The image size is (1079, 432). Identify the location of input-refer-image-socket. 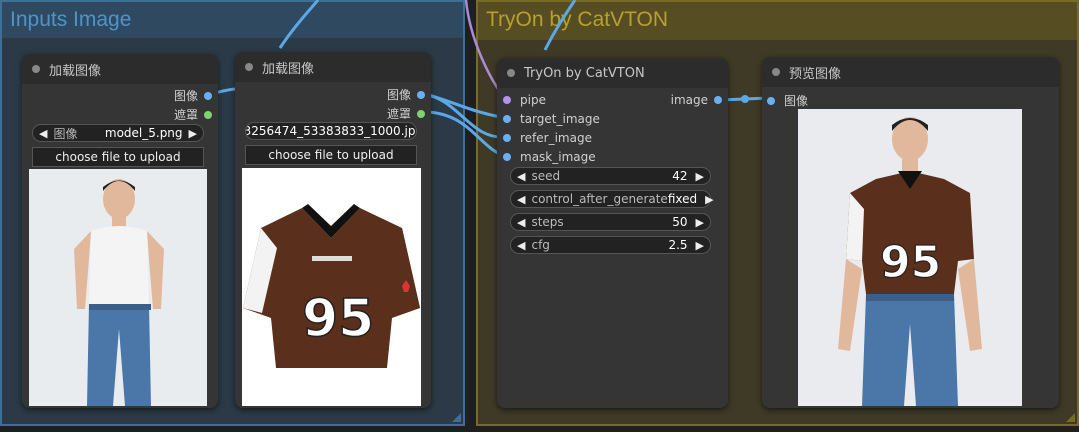
(507, 138).